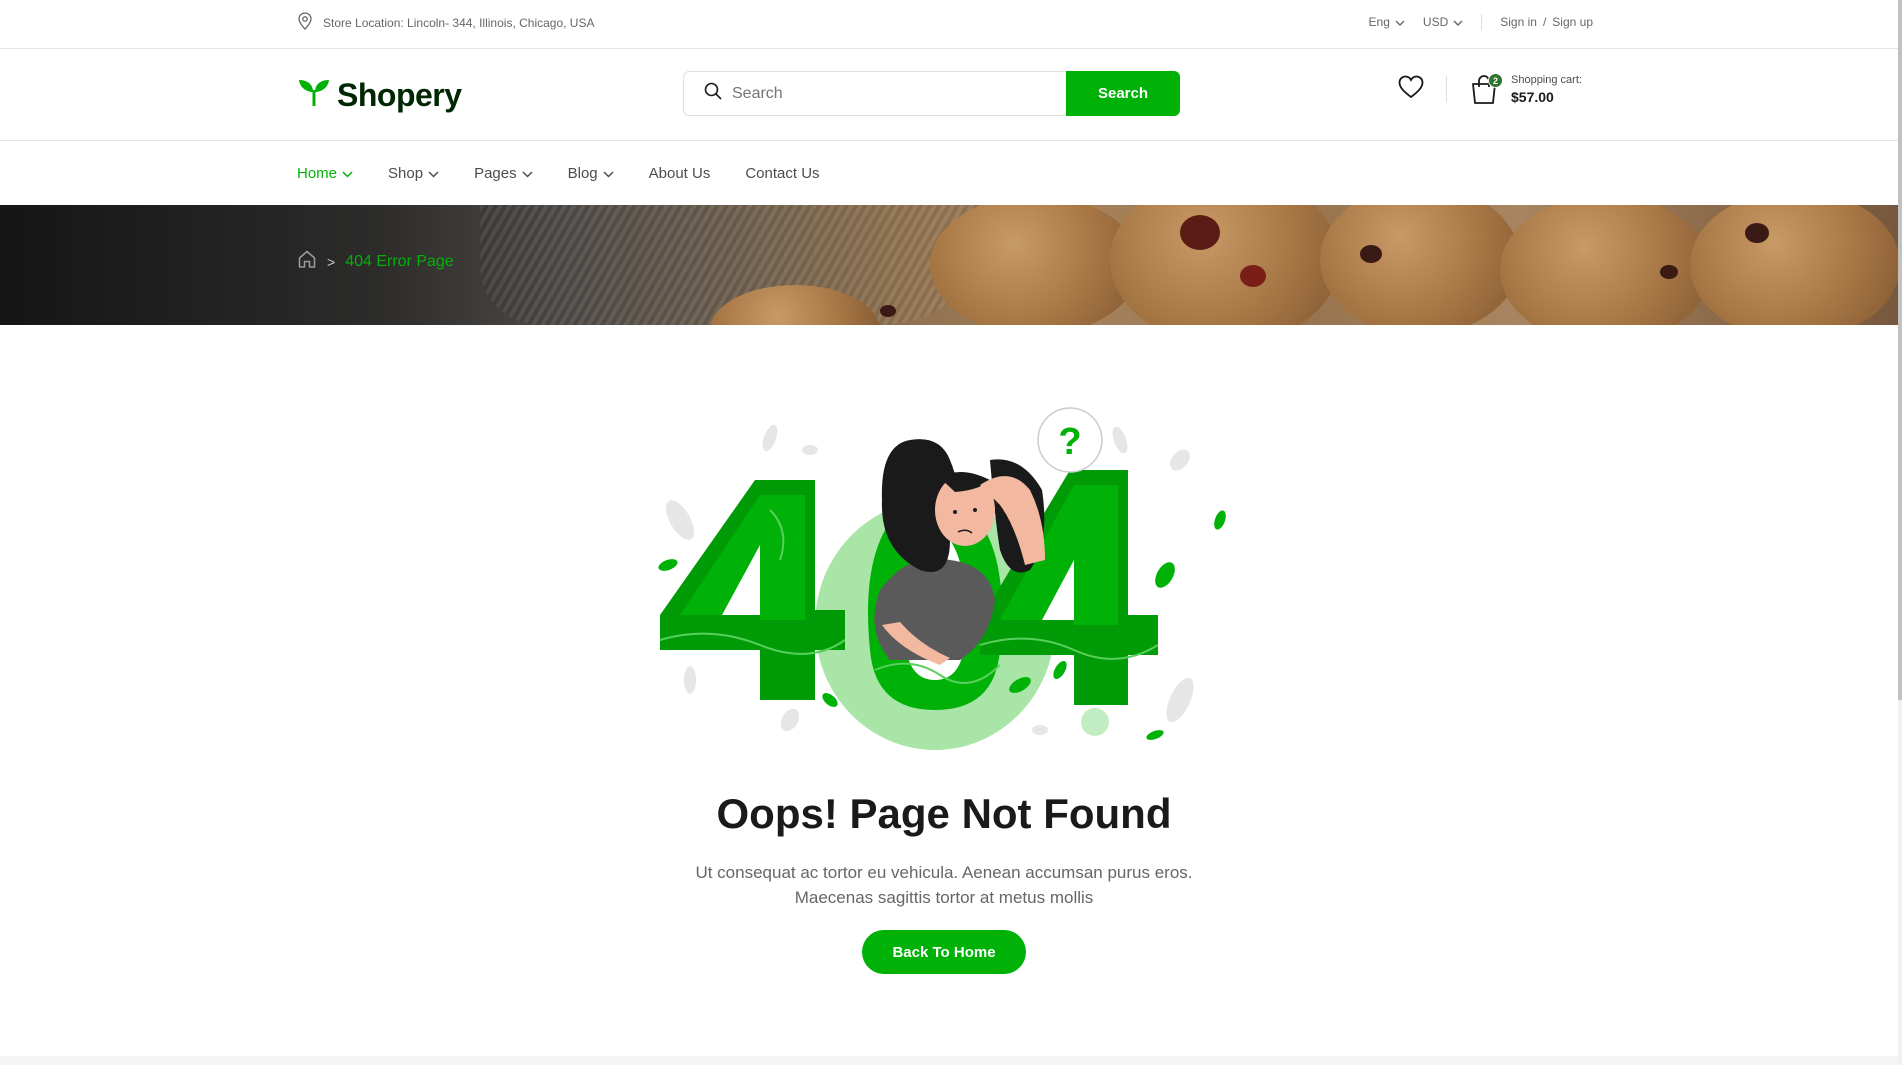 The height and width of the screenshot is (1065, 1902). I want to click on search-box, so click(874, 93).